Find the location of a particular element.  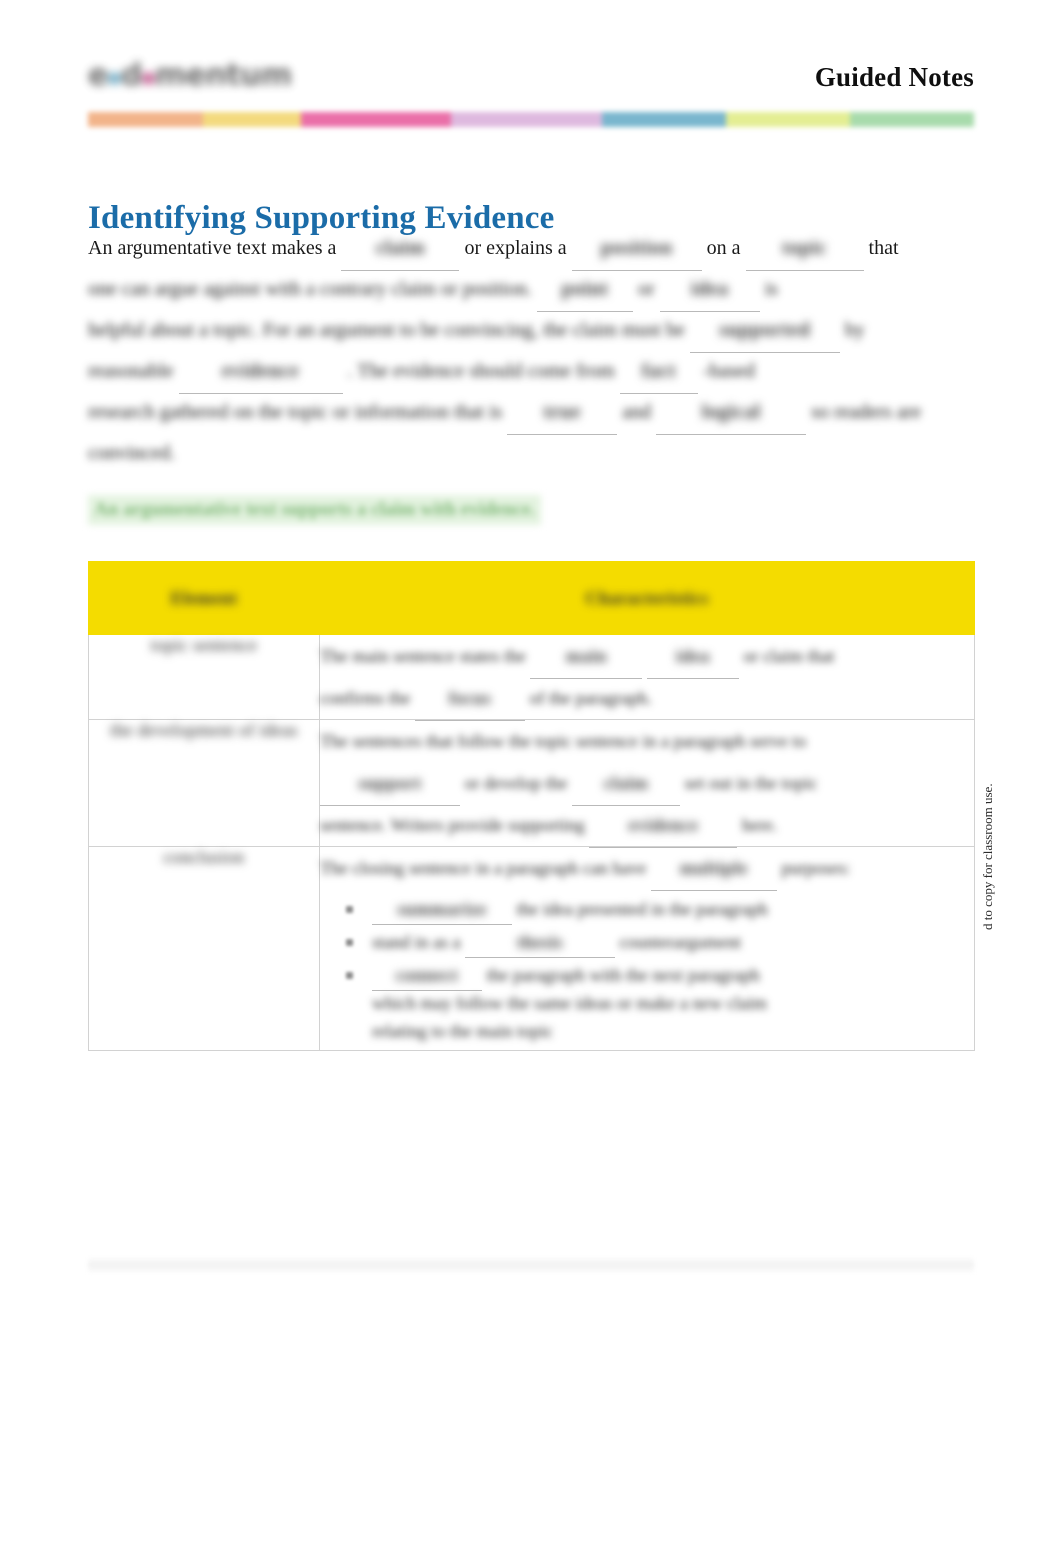

fill-blank-support: support is located at coordinates (390, 784).